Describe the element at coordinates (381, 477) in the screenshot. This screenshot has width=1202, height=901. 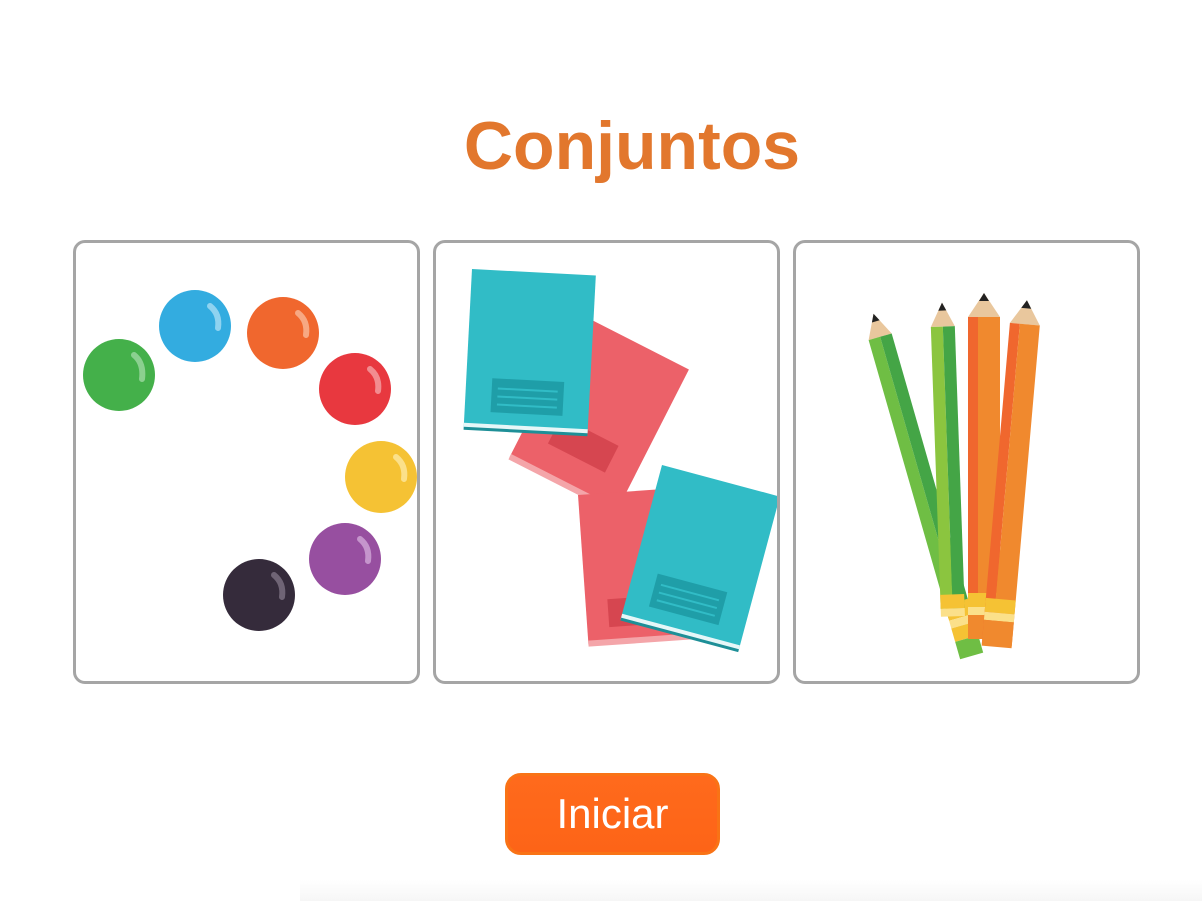
I see `yellow-ball` at that location.